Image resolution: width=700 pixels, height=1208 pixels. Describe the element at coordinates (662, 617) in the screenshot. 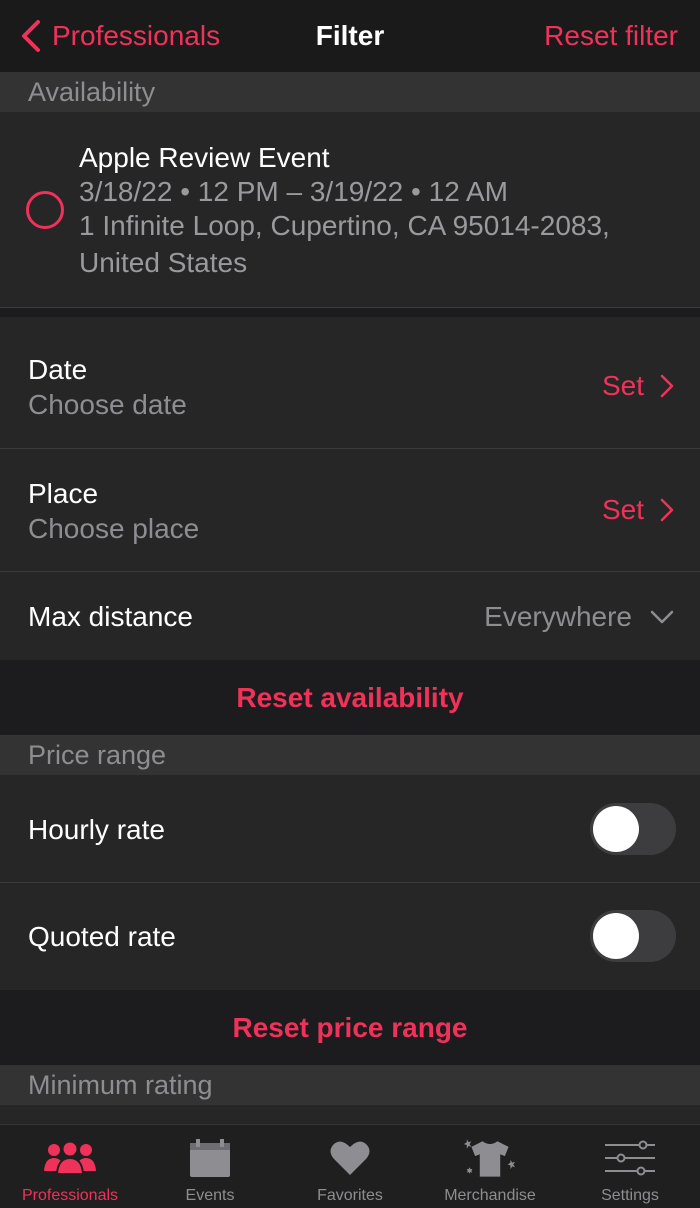

I see `chevron-down-icon` at that location.